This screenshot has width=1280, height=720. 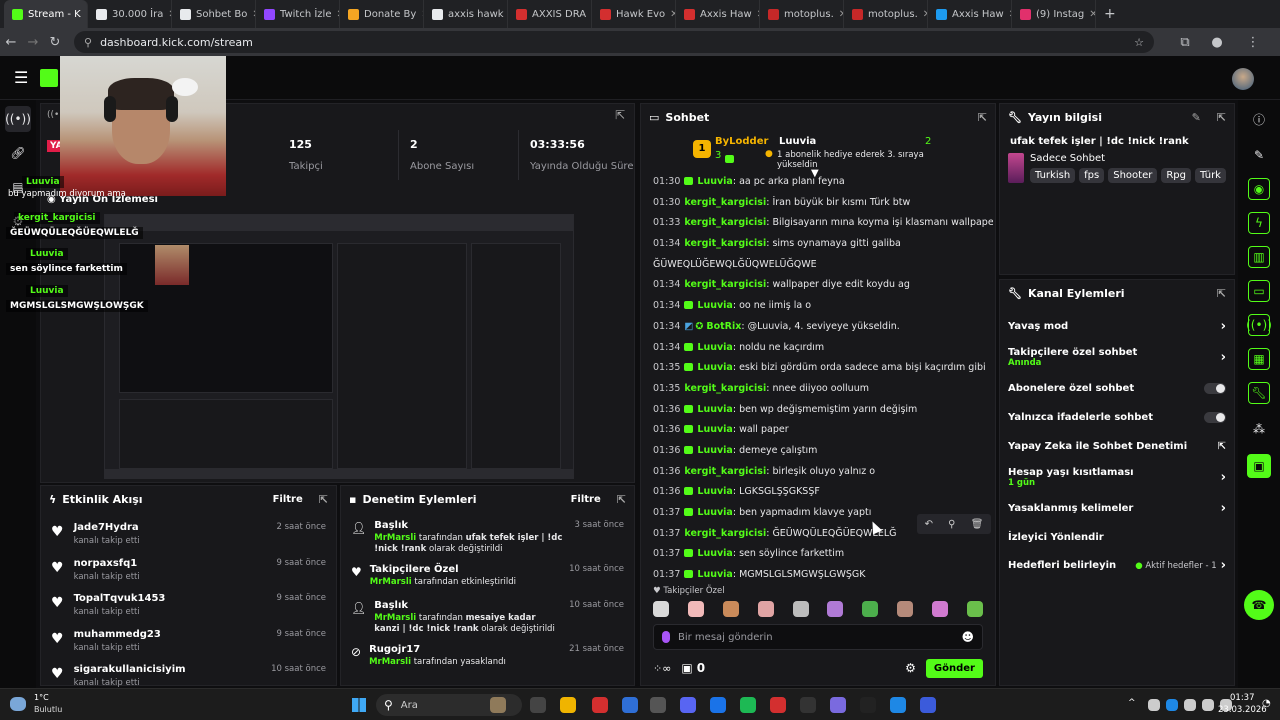 I want to click on chat-settings-icon: ⚙︎, so click(x=910, y=668).